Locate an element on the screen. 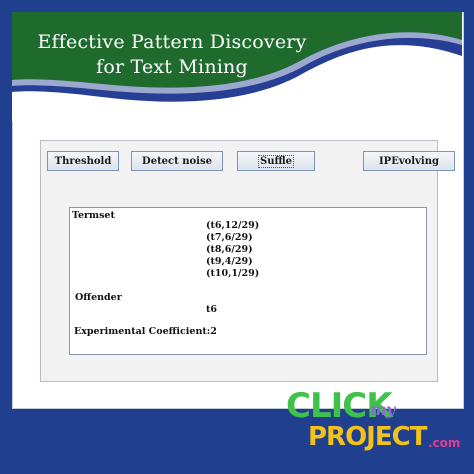  logo-com-text: .com is located at coordinates (444, 443).